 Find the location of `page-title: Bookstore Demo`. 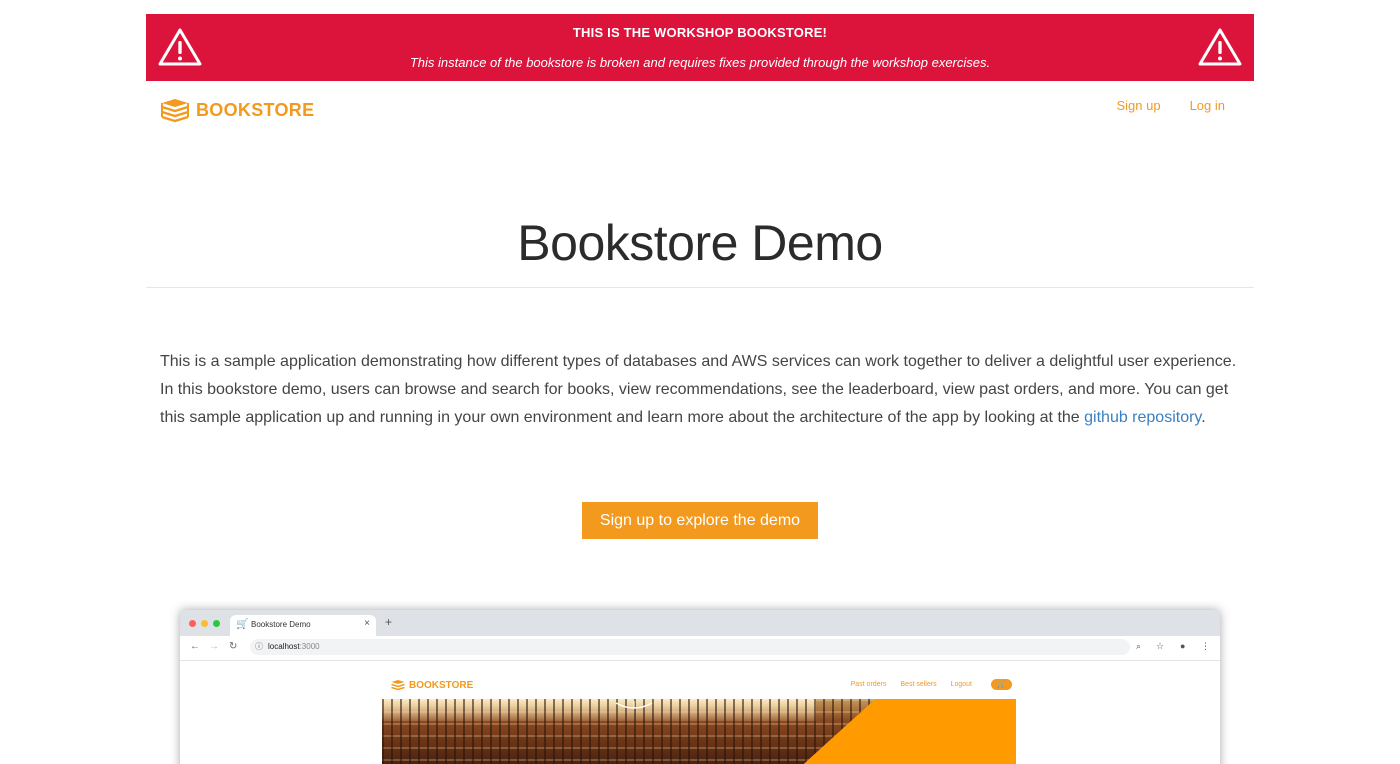

page-title: Bookstore Demo is located at coordinates (700, 243).